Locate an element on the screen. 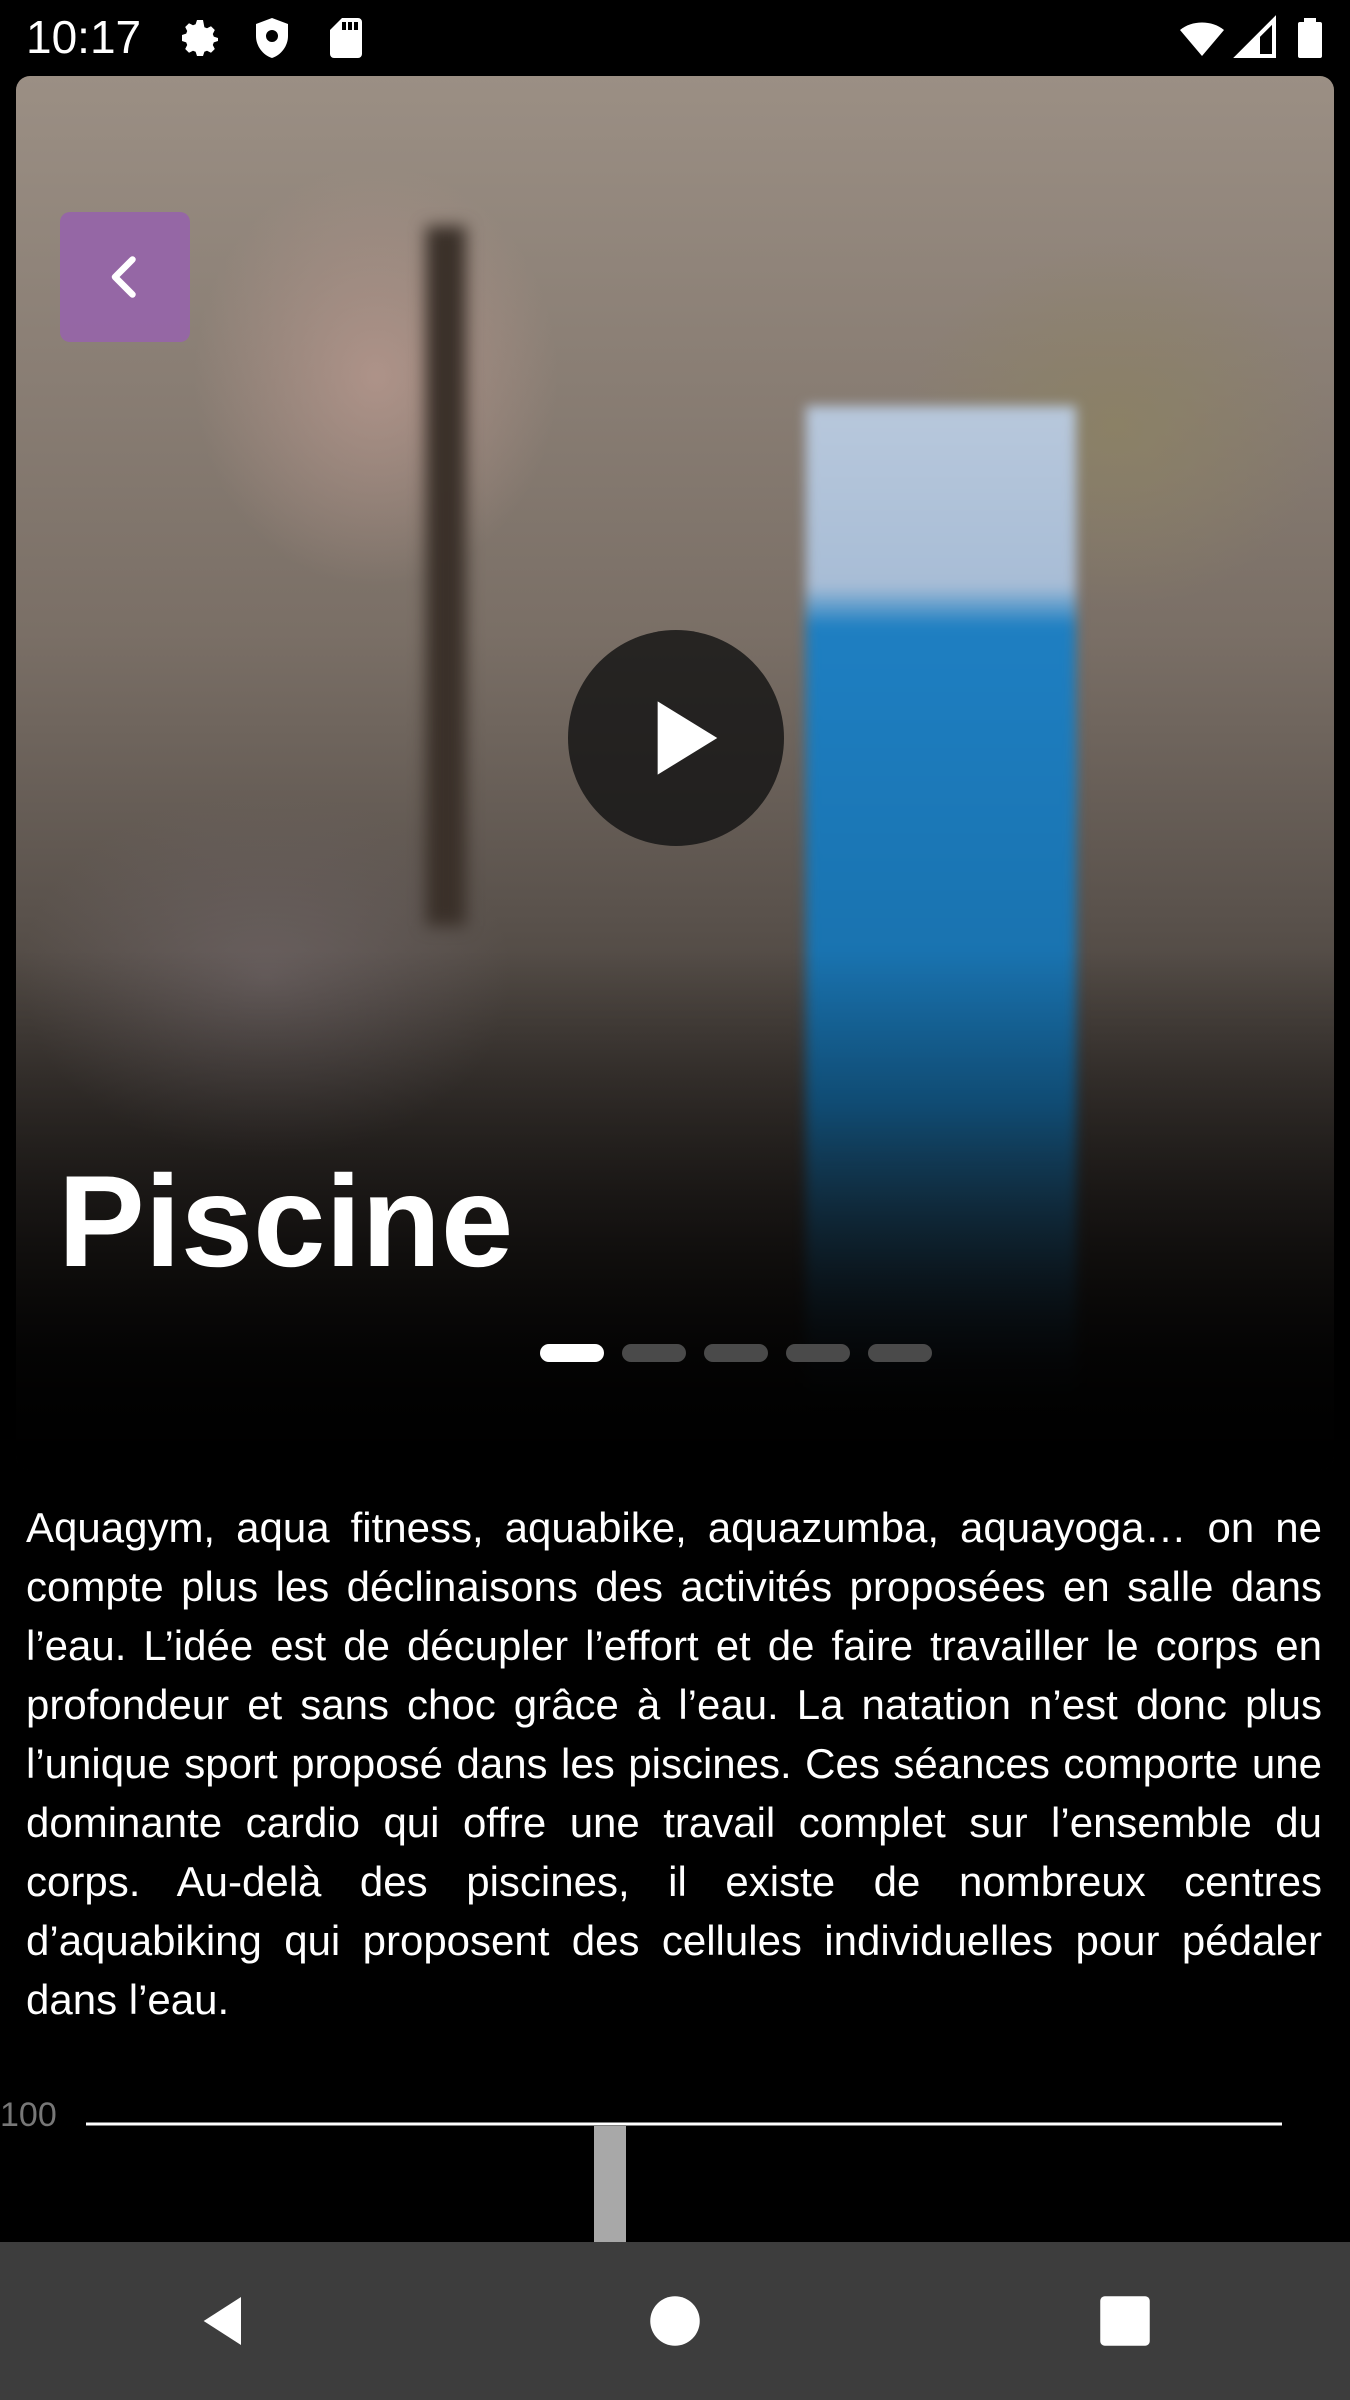  gear-icon is located at coordinates (200, 38).